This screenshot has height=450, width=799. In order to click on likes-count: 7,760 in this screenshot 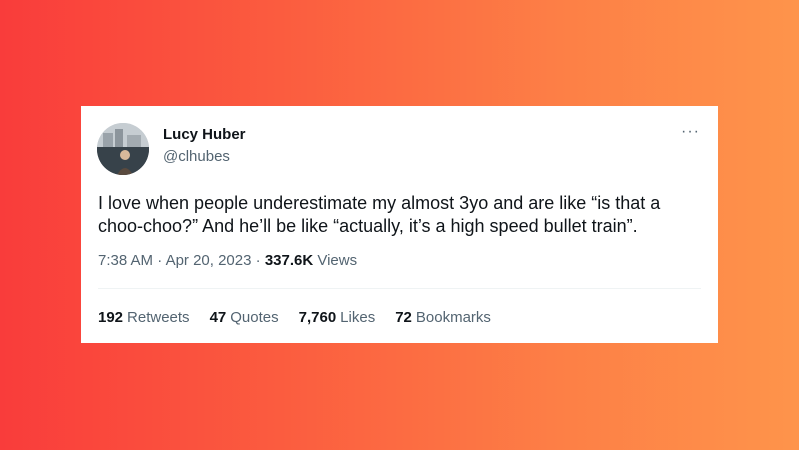, I will do `click(317, 317)`.